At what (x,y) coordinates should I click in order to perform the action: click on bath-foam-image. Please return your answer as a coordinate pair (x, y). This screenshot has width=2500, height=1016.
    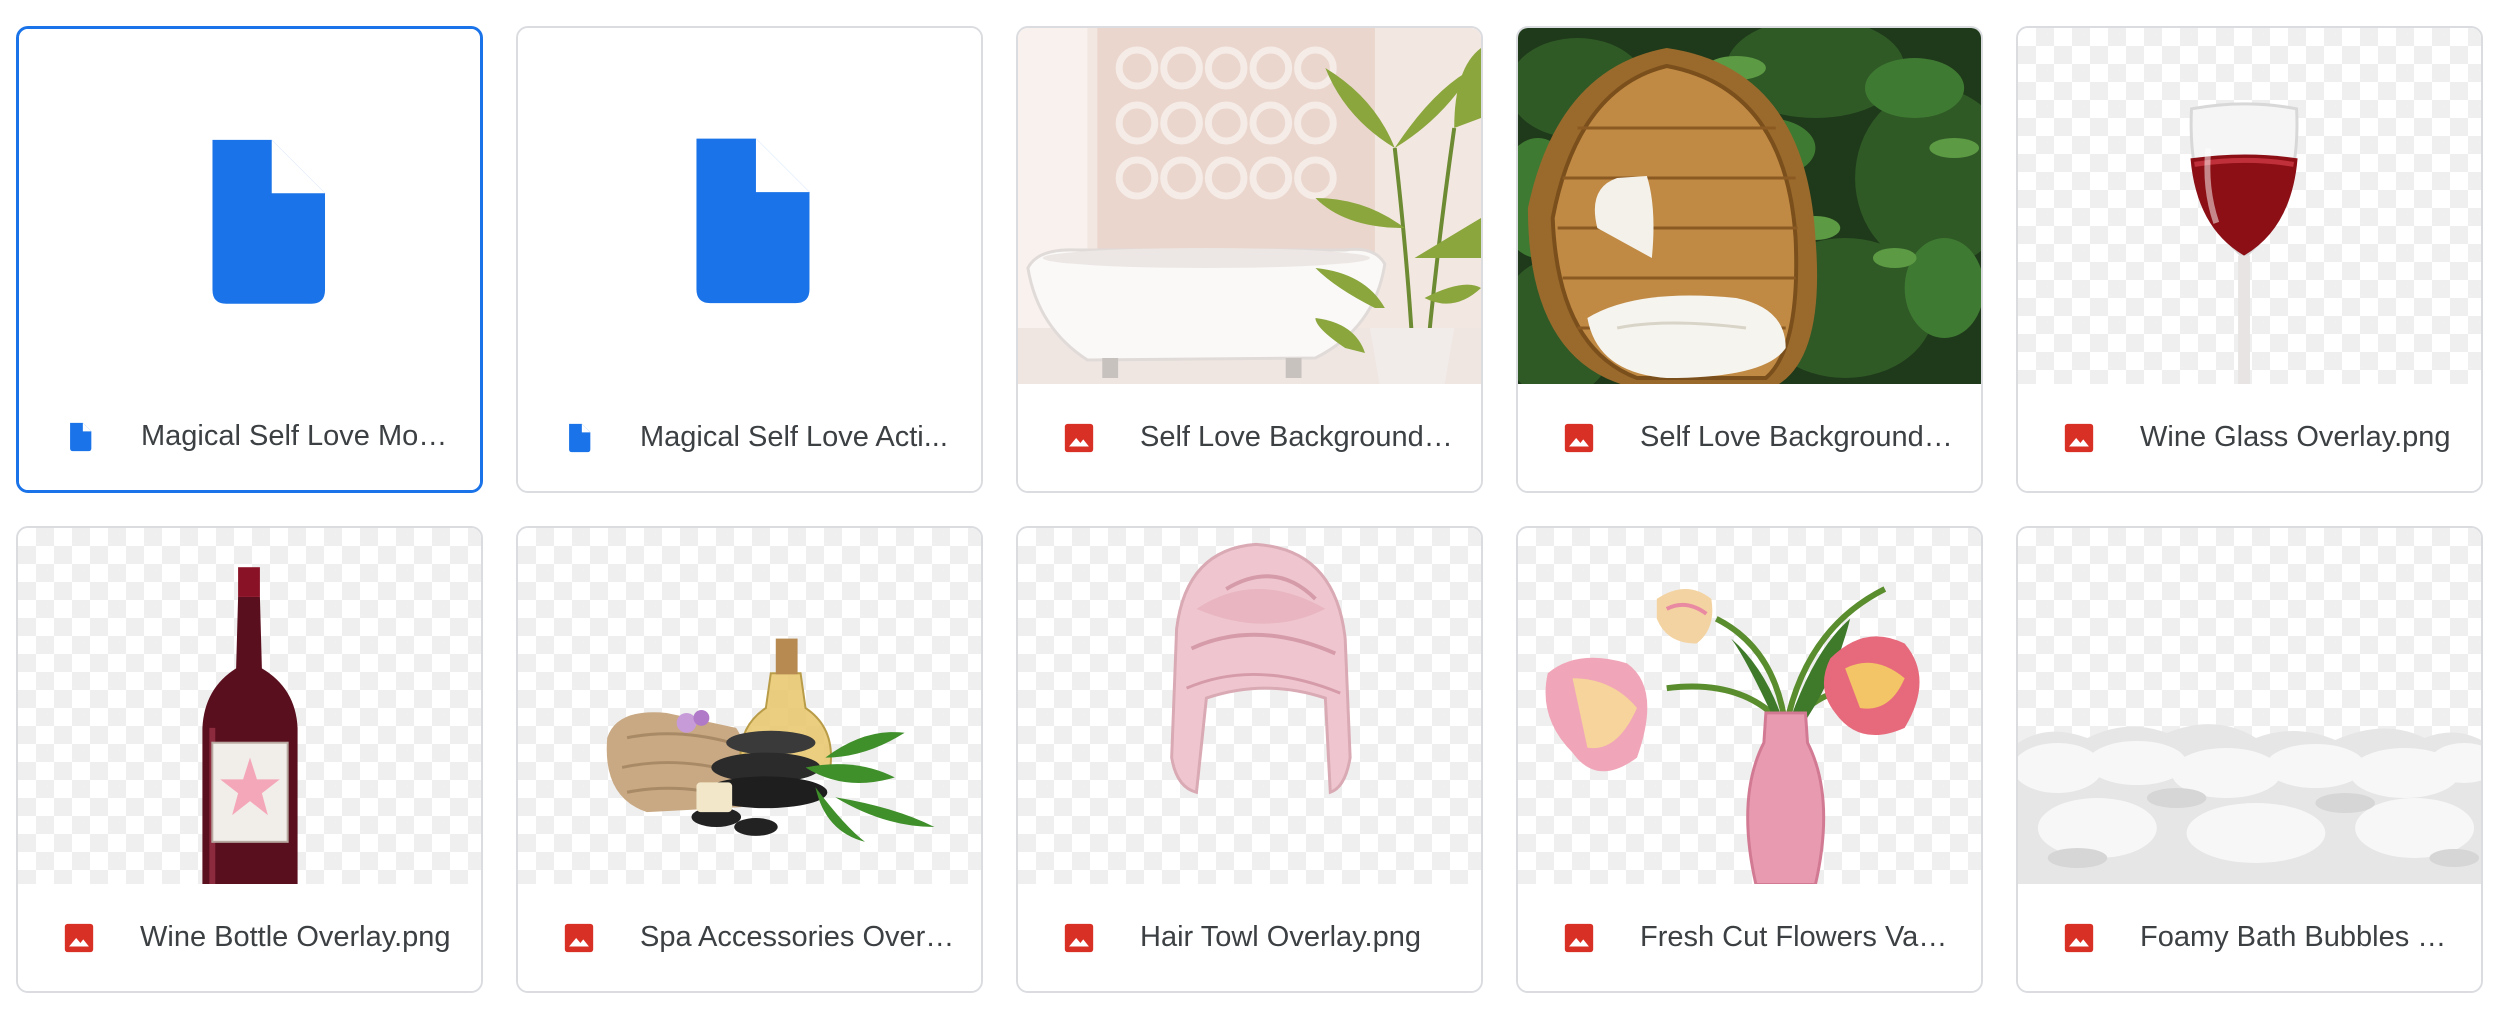
    Looking at the image, I should click on (2249, 805).